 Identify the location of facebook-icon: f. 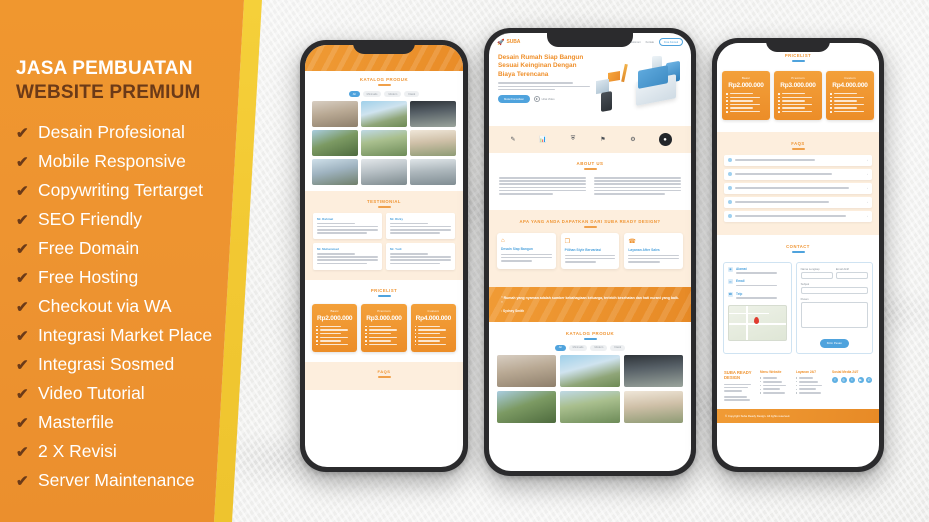
(835, 380).